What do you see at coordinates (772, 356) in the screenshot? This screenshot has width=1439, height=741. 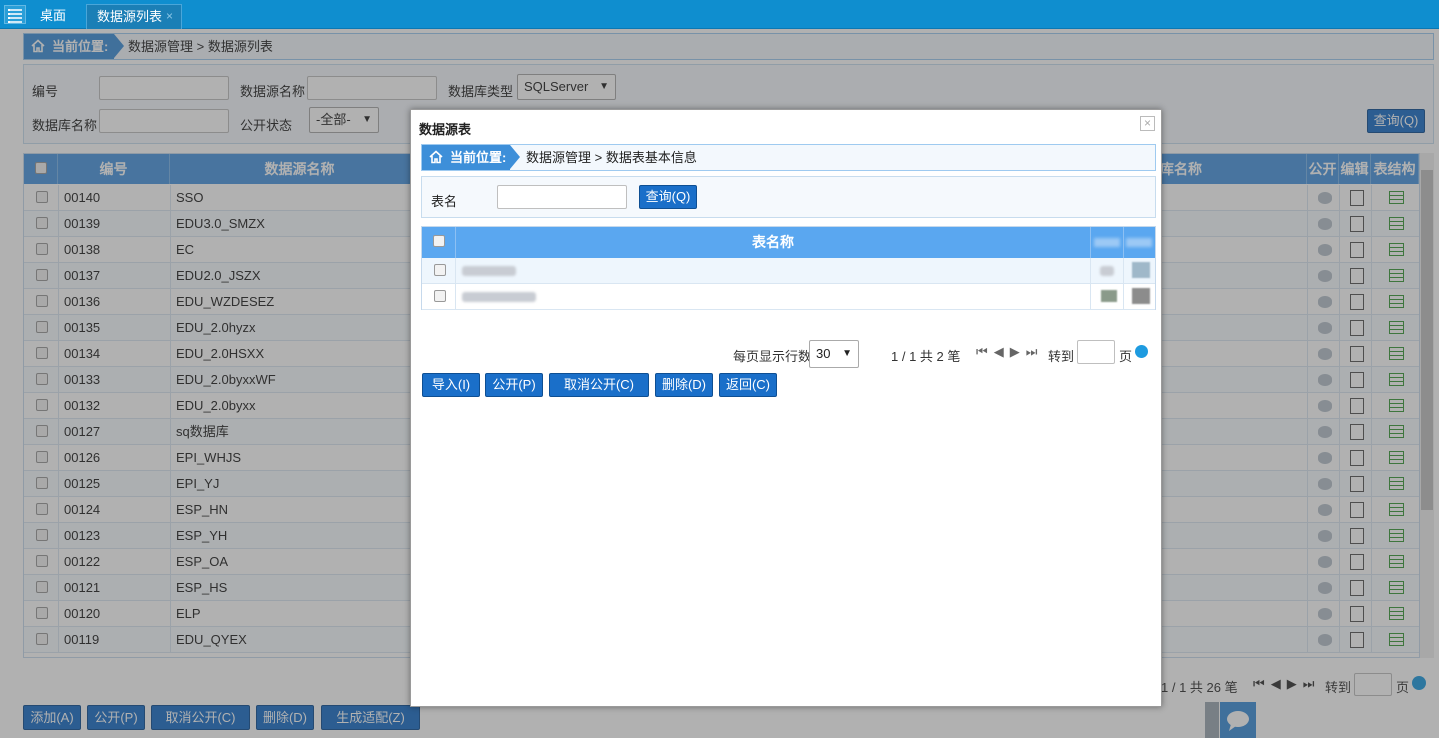 I see `rows-per-page-label: 每页显示行数` at bounding box center [772, 356].